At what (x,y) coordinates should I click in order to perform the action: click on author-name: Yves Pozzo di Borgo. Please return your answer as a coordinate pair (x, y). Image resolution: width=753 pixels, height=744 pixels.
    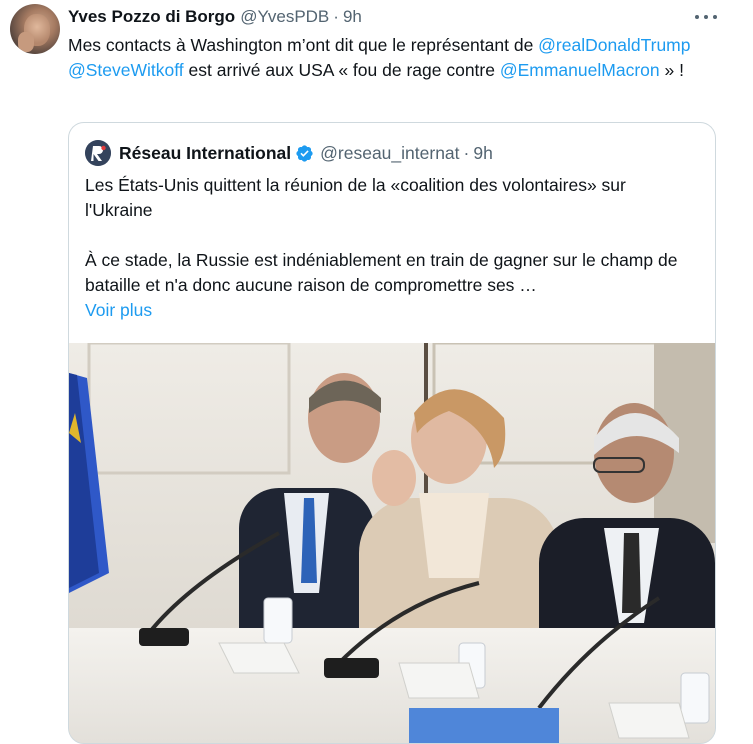
    Looking at the image, I should click on (151, 17).